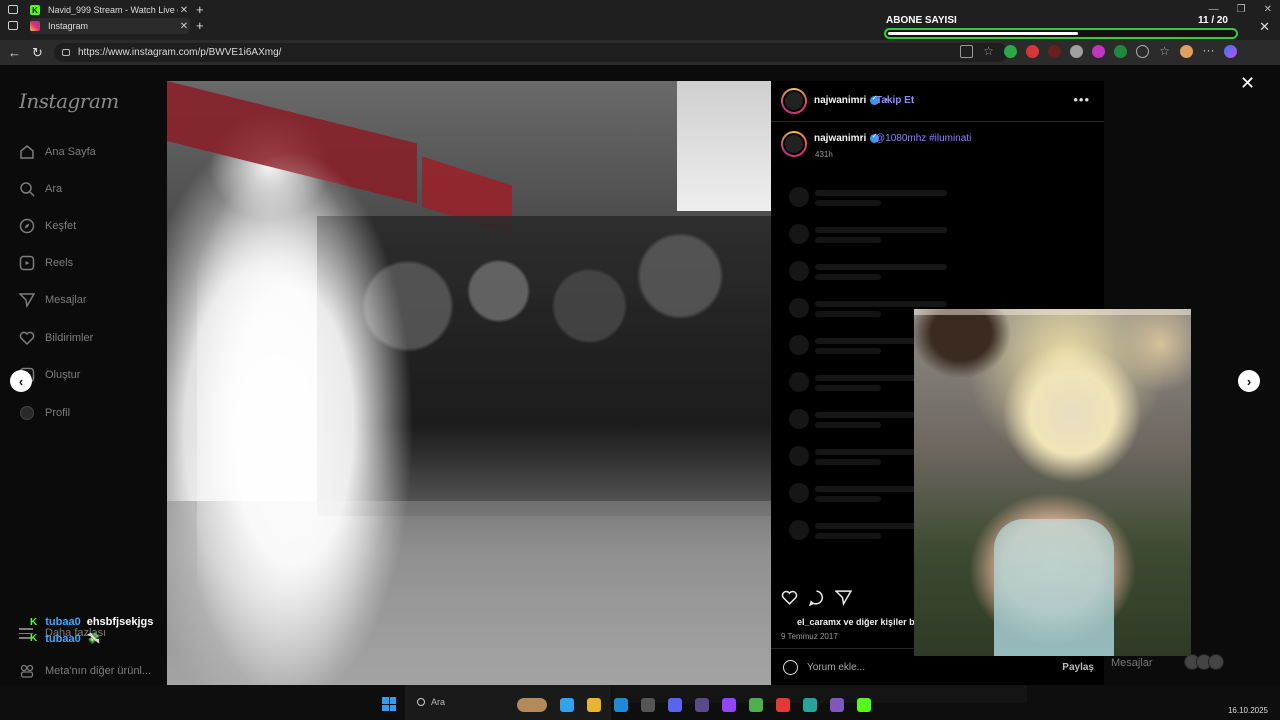  I want to click on post-actions, so click(816, 597).